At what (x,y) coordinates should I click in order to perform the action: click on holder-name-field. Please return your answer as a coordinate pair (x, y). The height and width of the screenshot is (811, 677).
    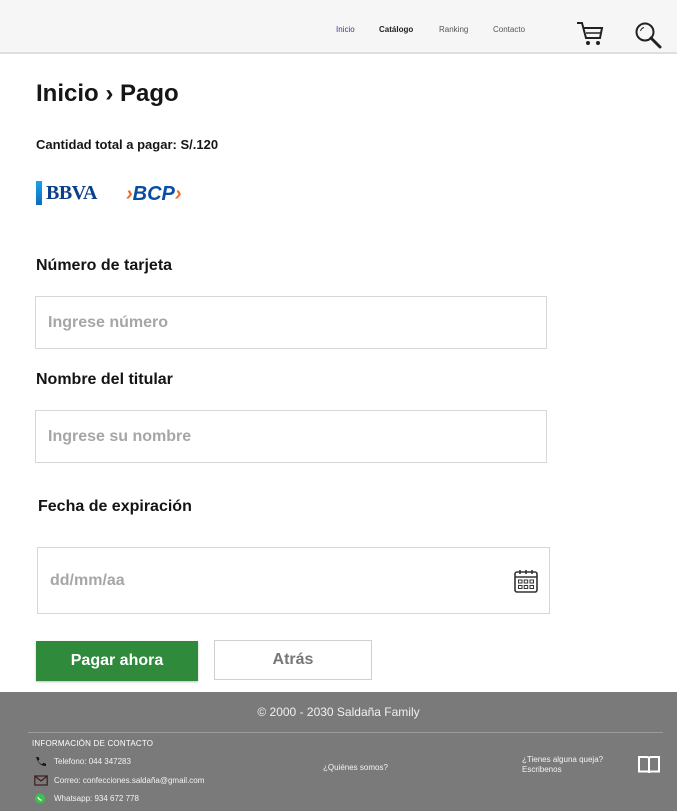
    Looking at the image, I should click on (291, 436).